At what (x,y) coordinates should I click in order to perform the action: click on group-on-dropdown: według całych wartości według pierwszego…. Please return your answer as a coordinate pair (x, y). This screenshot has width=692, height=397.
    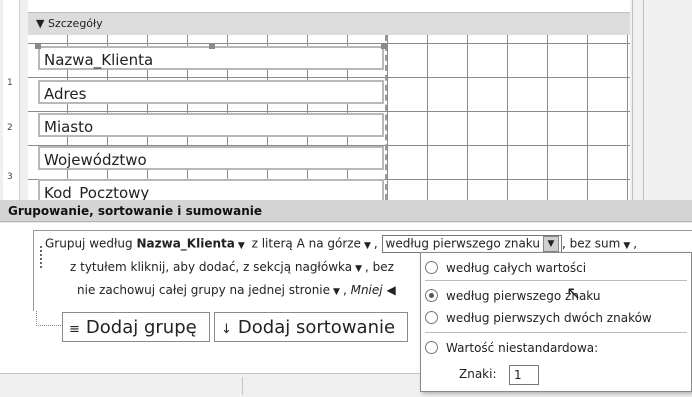
    Looking at the image, I should click on (556, 322).